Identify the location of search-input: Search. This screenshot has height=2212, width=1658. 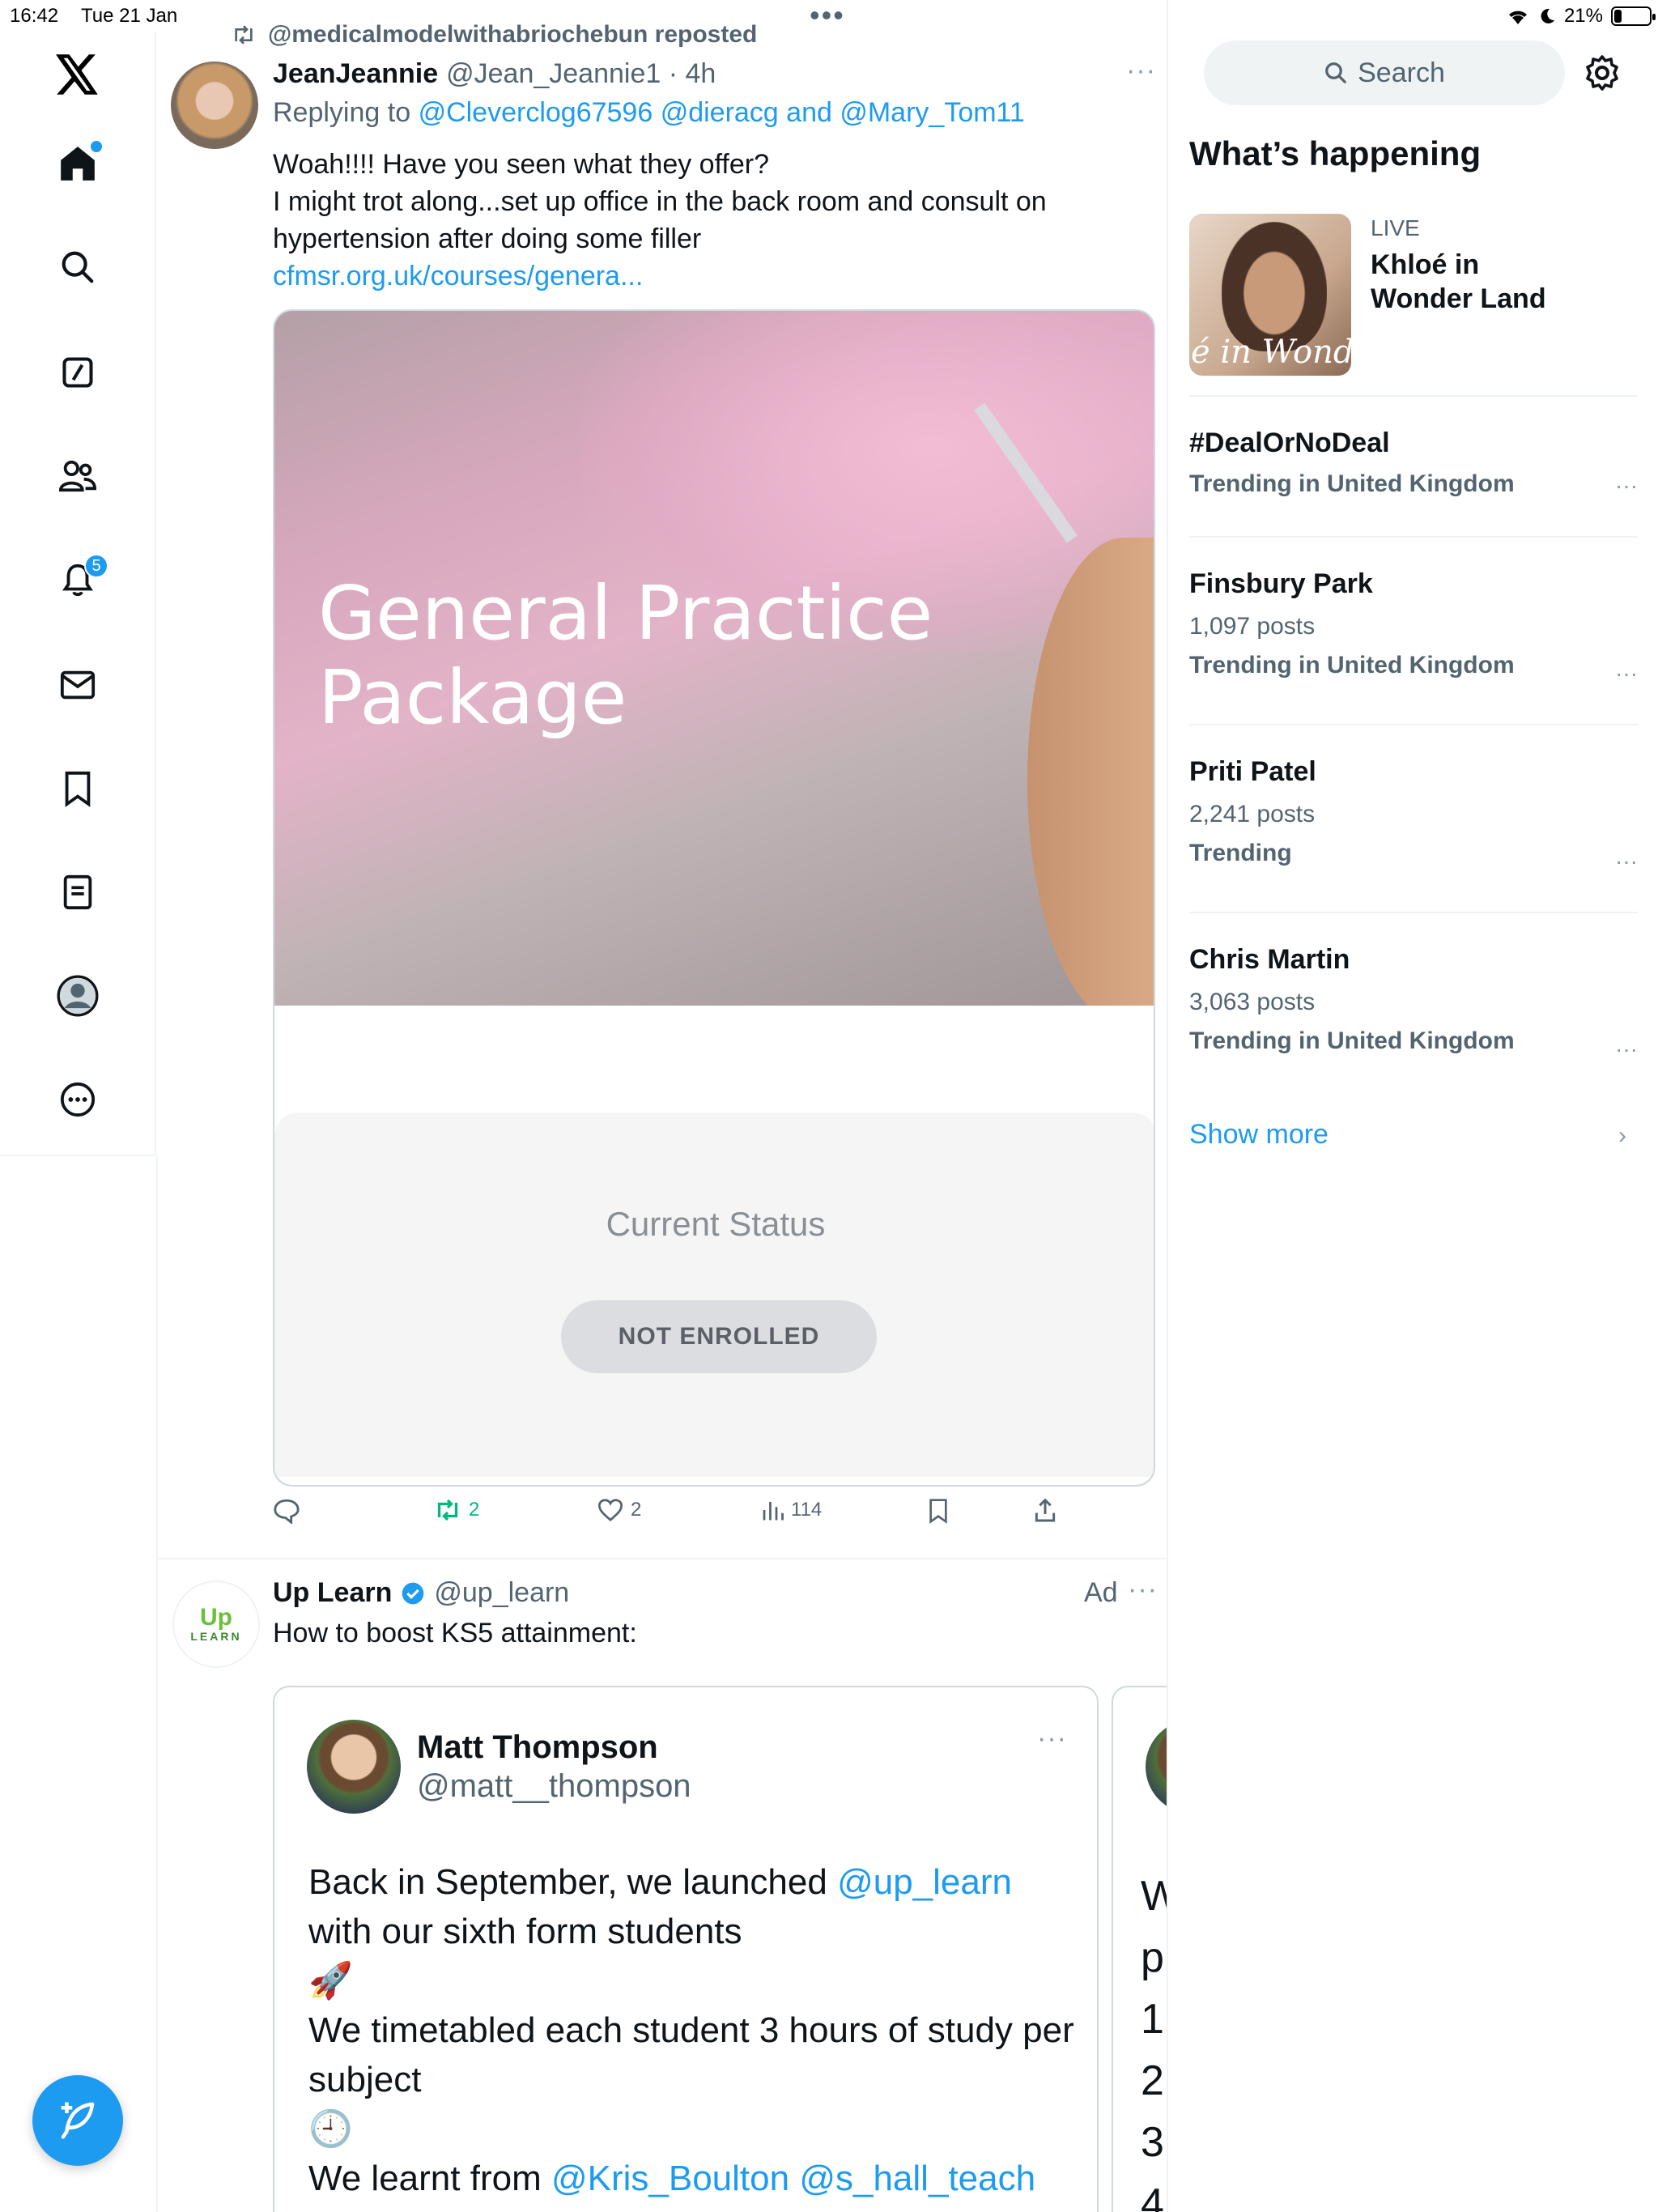
(1384, 73).